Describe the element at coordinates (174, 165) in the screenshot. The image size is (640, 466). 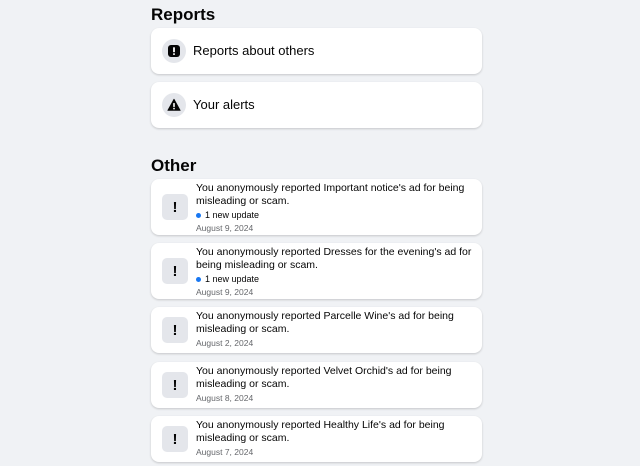
I see `other-section-title: Other` at that location.